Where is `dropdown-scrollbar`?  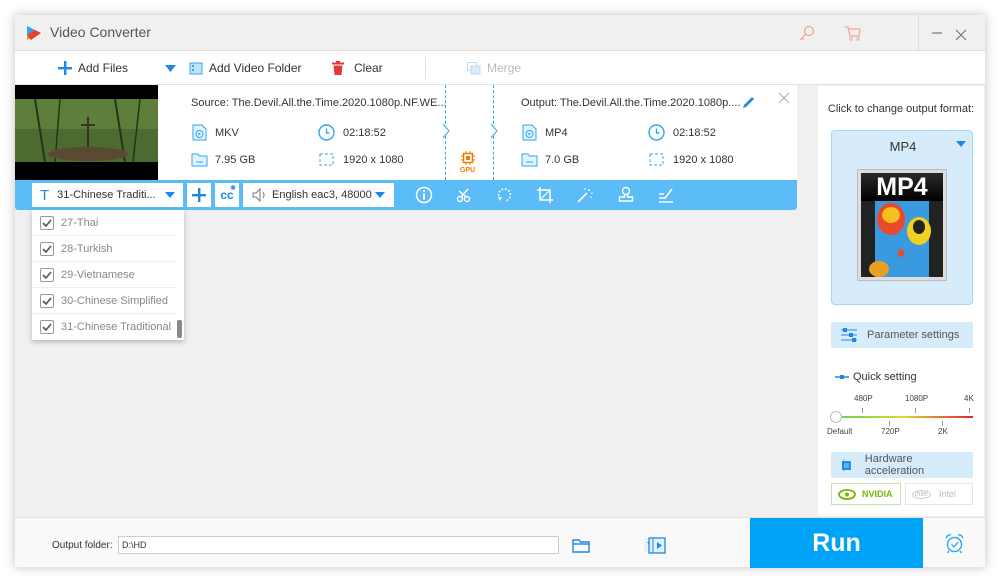
dropdown-scrollbar is located at coordinates (179, 329).